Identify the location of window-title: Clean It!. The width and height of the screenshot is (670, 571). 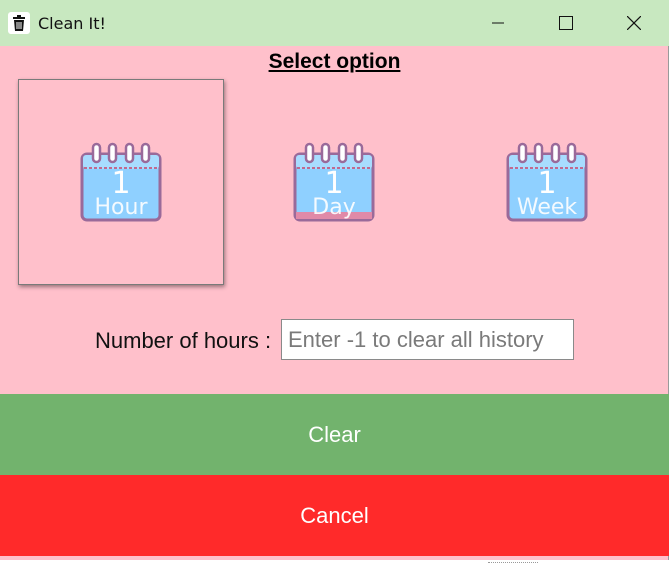
(72, 23).